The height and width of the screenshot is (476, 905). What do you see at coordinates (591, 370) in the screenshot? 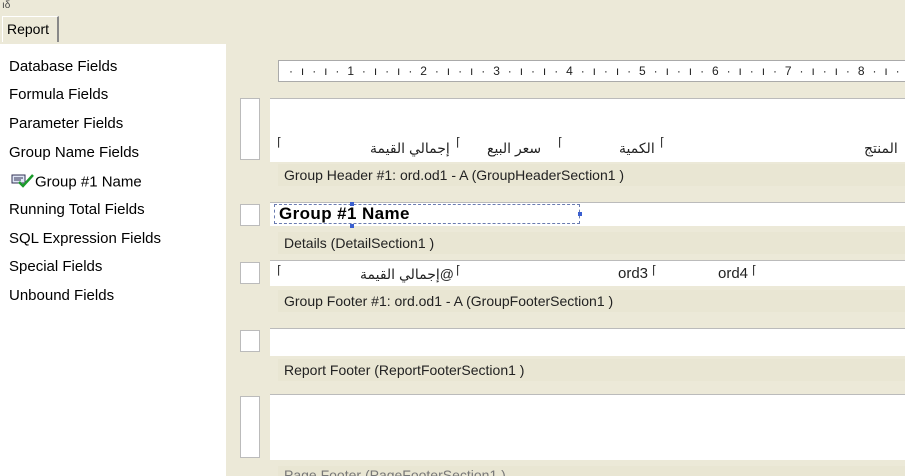
I see `band-report-footer: Report Footer (ReportFooterSection1 )` at bounding box center [591, 370].